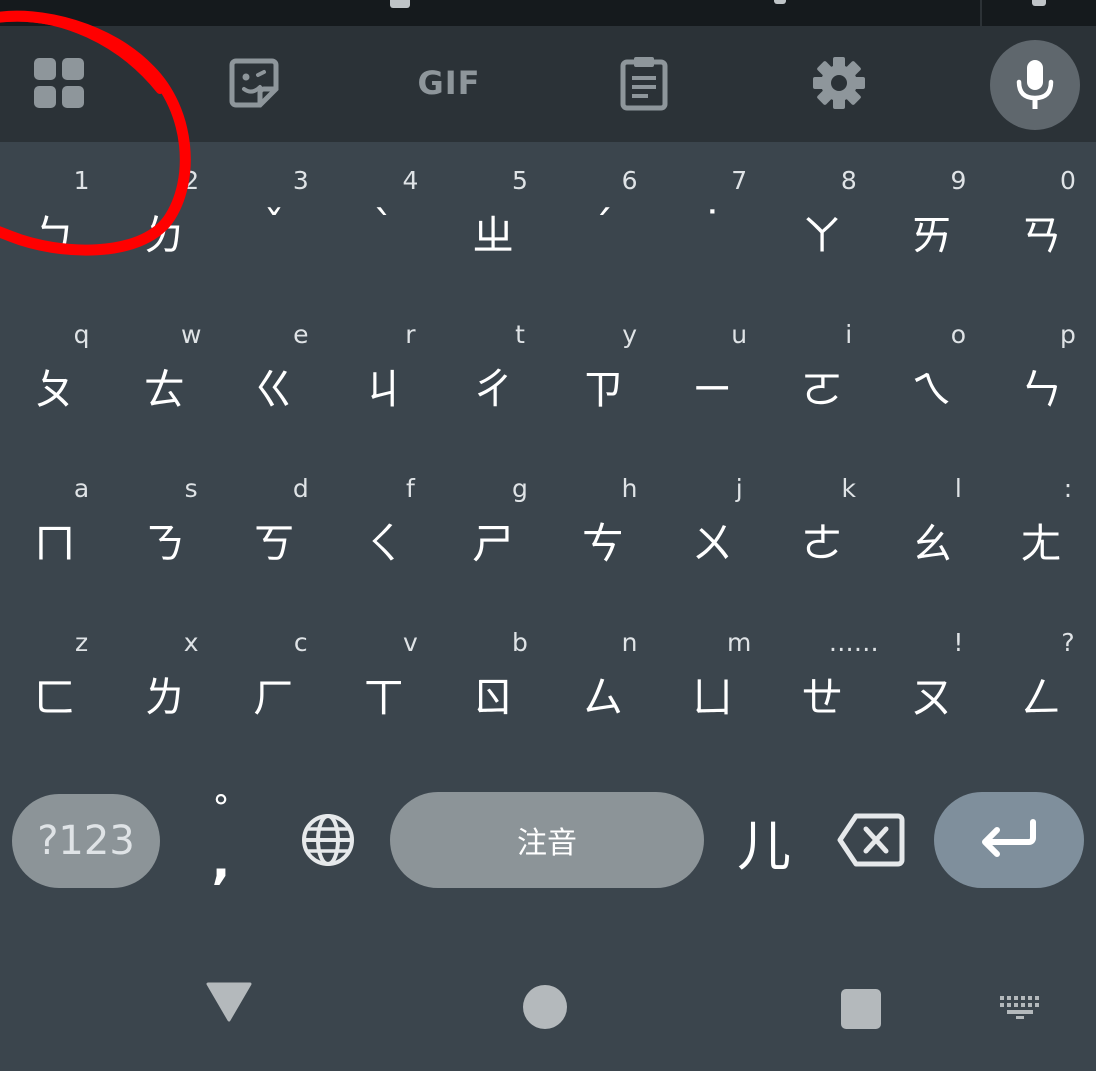 Image resolution: width=1096 pixels, height=1071 pixels. I want to click on home-circle-icon, so click(545, 1009).